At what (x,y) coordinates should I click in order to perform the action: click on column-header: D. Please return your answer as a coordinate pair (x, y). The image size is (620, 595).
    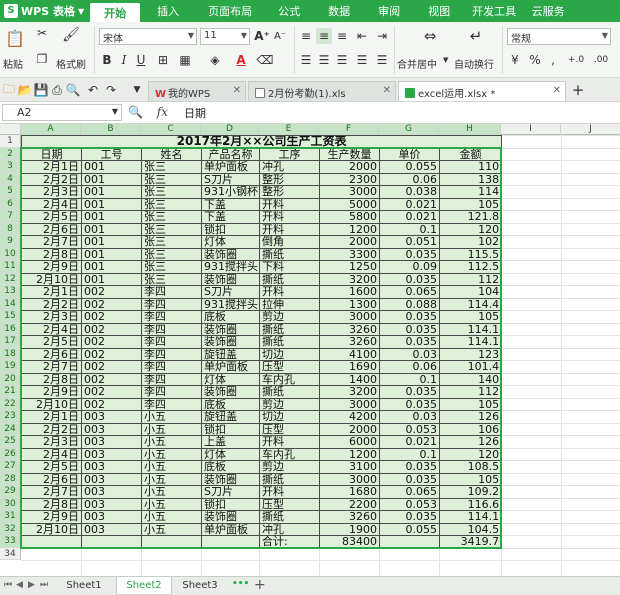
    Looking at the image, I should click on (230, 129).